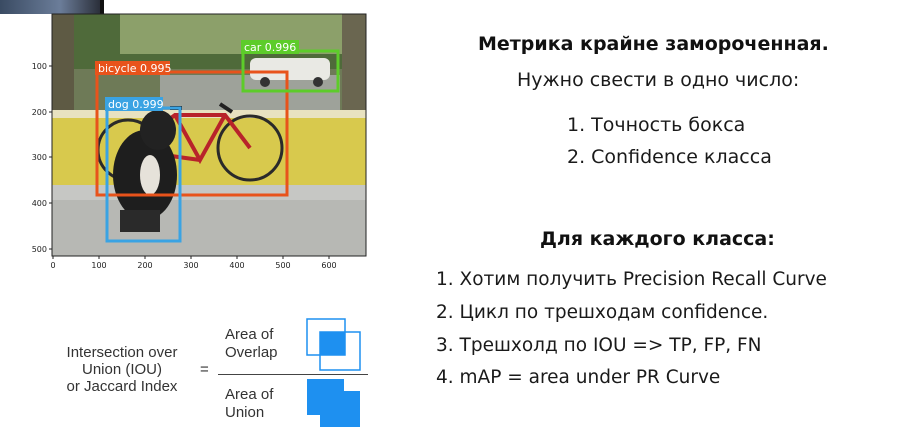  What do you see at coordinates (669, 157) in the screenshot?
I see `list1-item: 2. Confidence класса` at bounding box center [669, 157].